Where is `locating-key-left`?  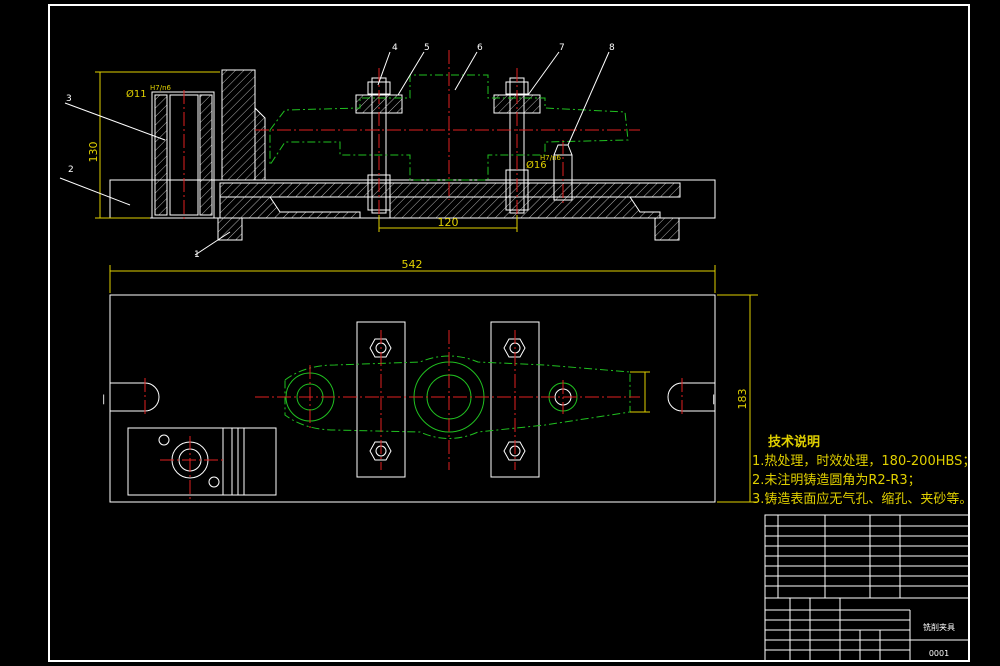 locating-key-left is located at coordinates (230, 229).